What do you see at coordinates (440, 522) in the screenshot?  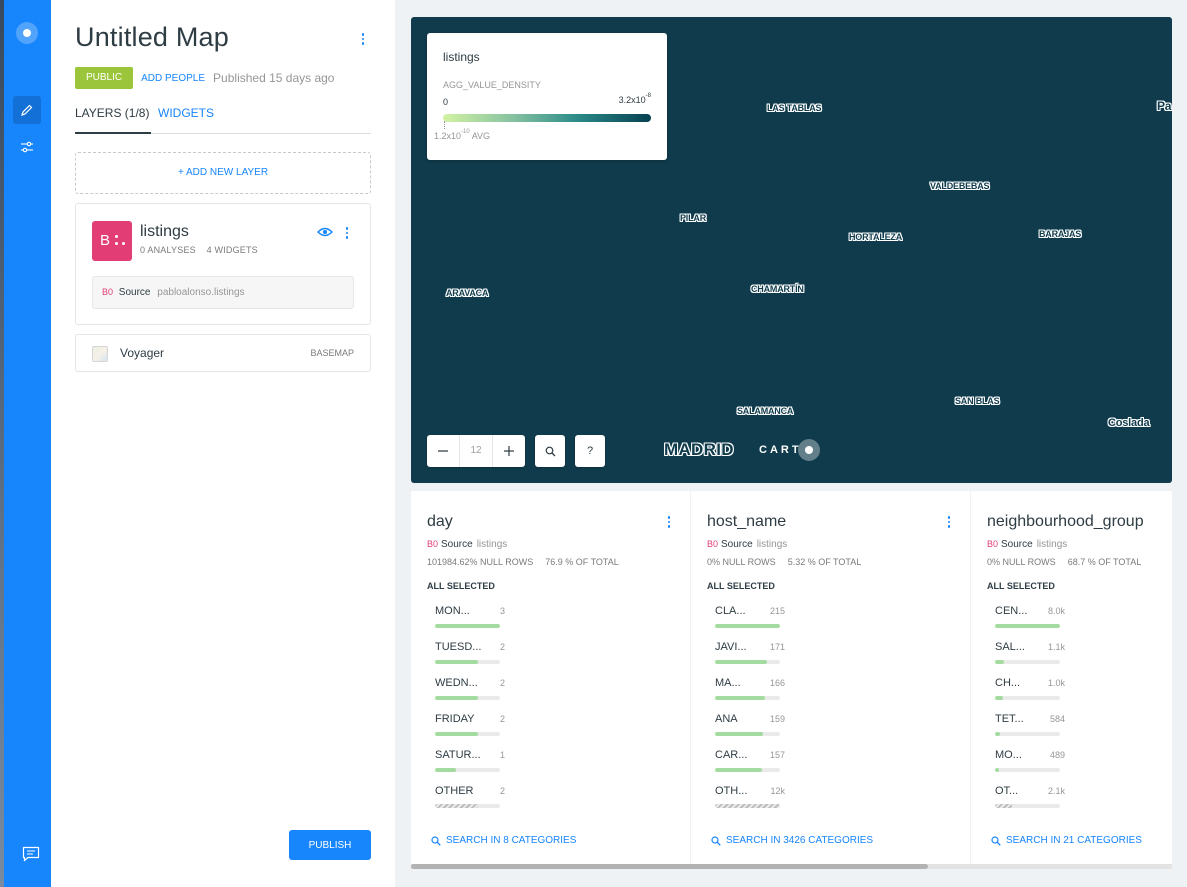 I see `widget-title: day` at bounding box center [440, 522].